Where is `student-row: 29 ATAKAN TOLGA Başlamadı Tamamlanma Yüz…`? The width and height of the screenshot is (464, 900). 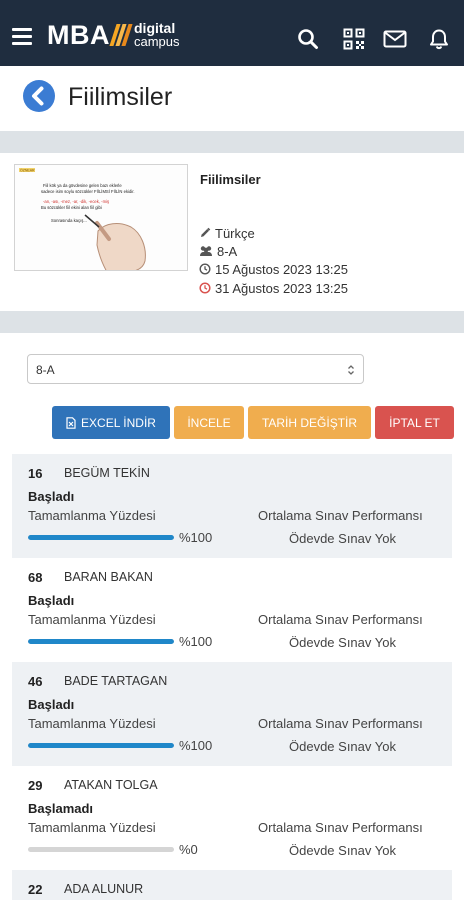 student-row: 29 ATAKAN TOLGA Başlamadı Tamamlanma Yüz… is located at coordinates (232, 818).